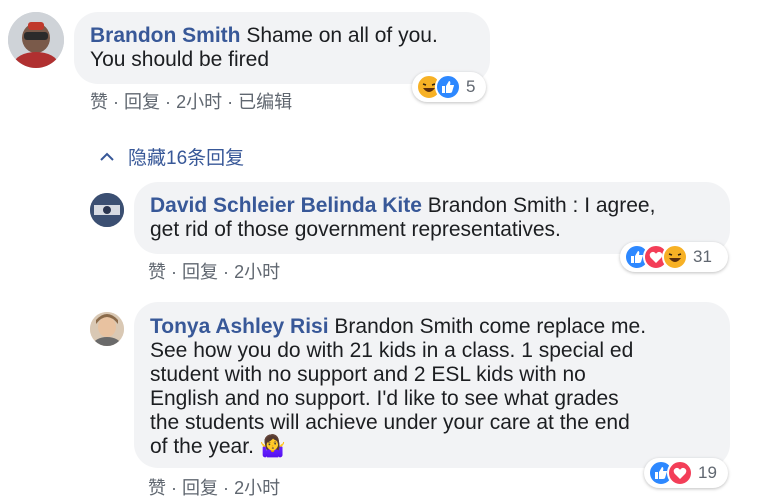  I want to click on like-reaction-icon, so click(448, 87).